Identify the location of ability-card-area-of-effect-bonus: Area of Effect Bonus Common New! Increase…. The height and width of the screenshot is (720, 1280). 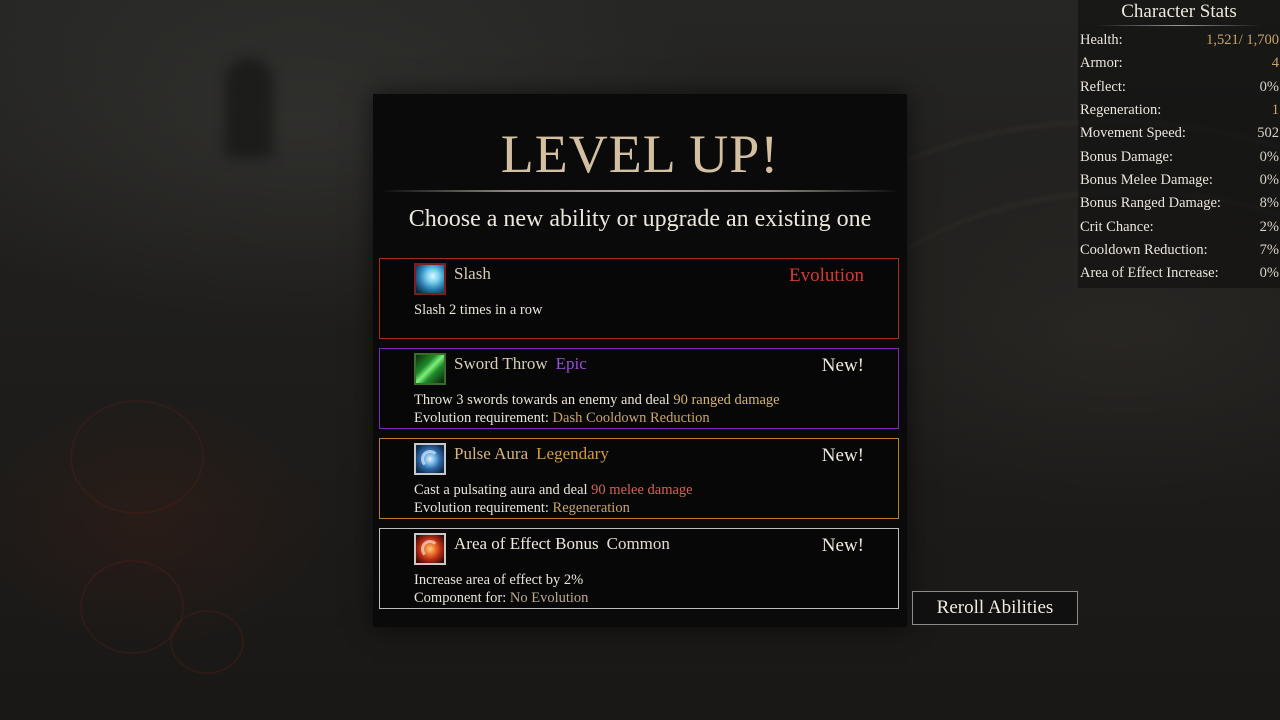
(639, 568).